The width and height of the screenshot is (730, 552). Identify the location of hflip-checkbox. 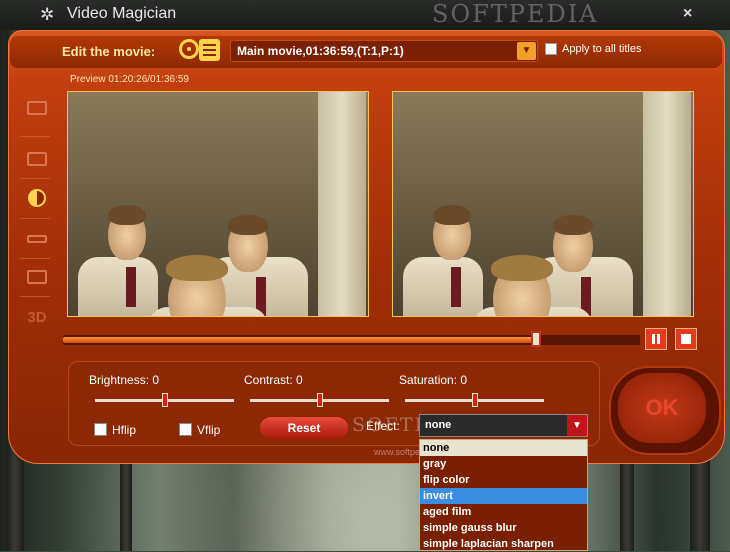
(100, 429).